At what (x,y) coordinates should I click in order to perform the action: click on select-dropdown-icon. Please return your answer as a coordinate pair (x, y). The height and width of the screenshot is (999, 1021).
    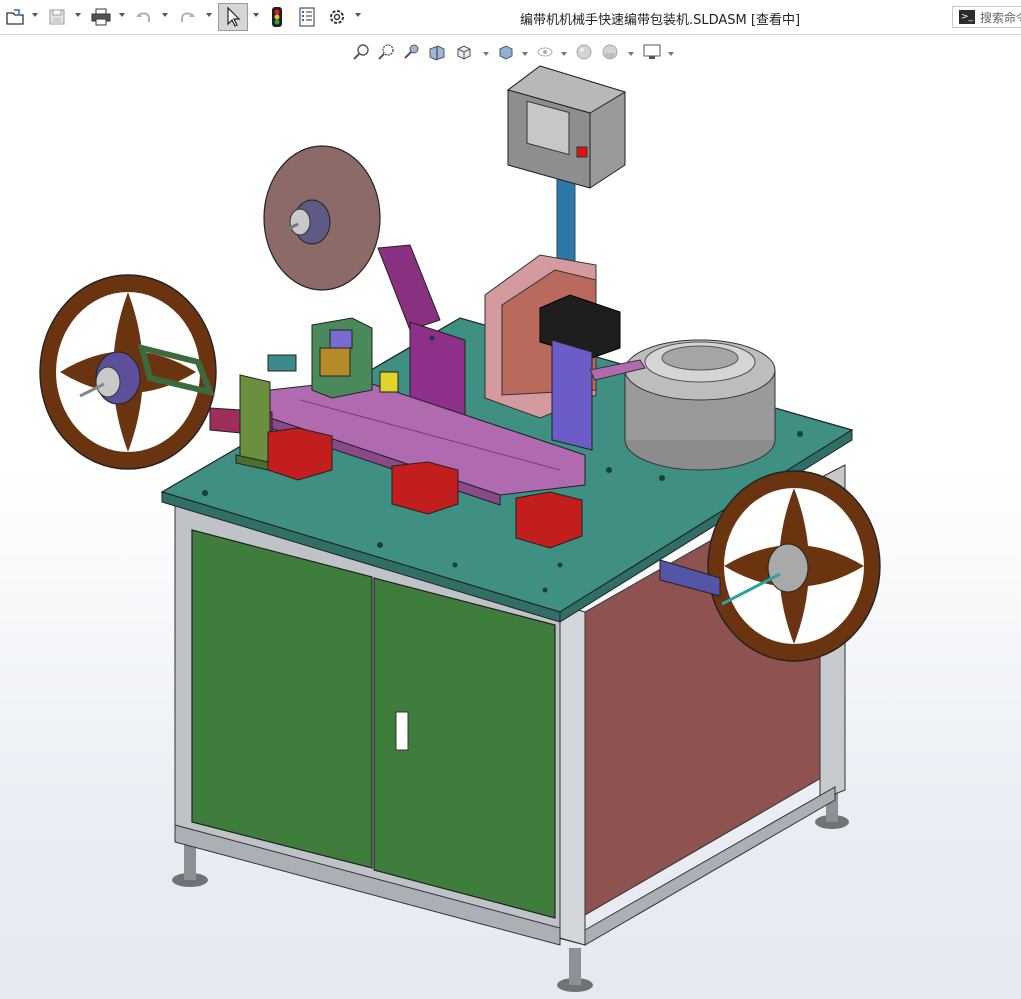
    Looking at the image, I should click on (256, 15).